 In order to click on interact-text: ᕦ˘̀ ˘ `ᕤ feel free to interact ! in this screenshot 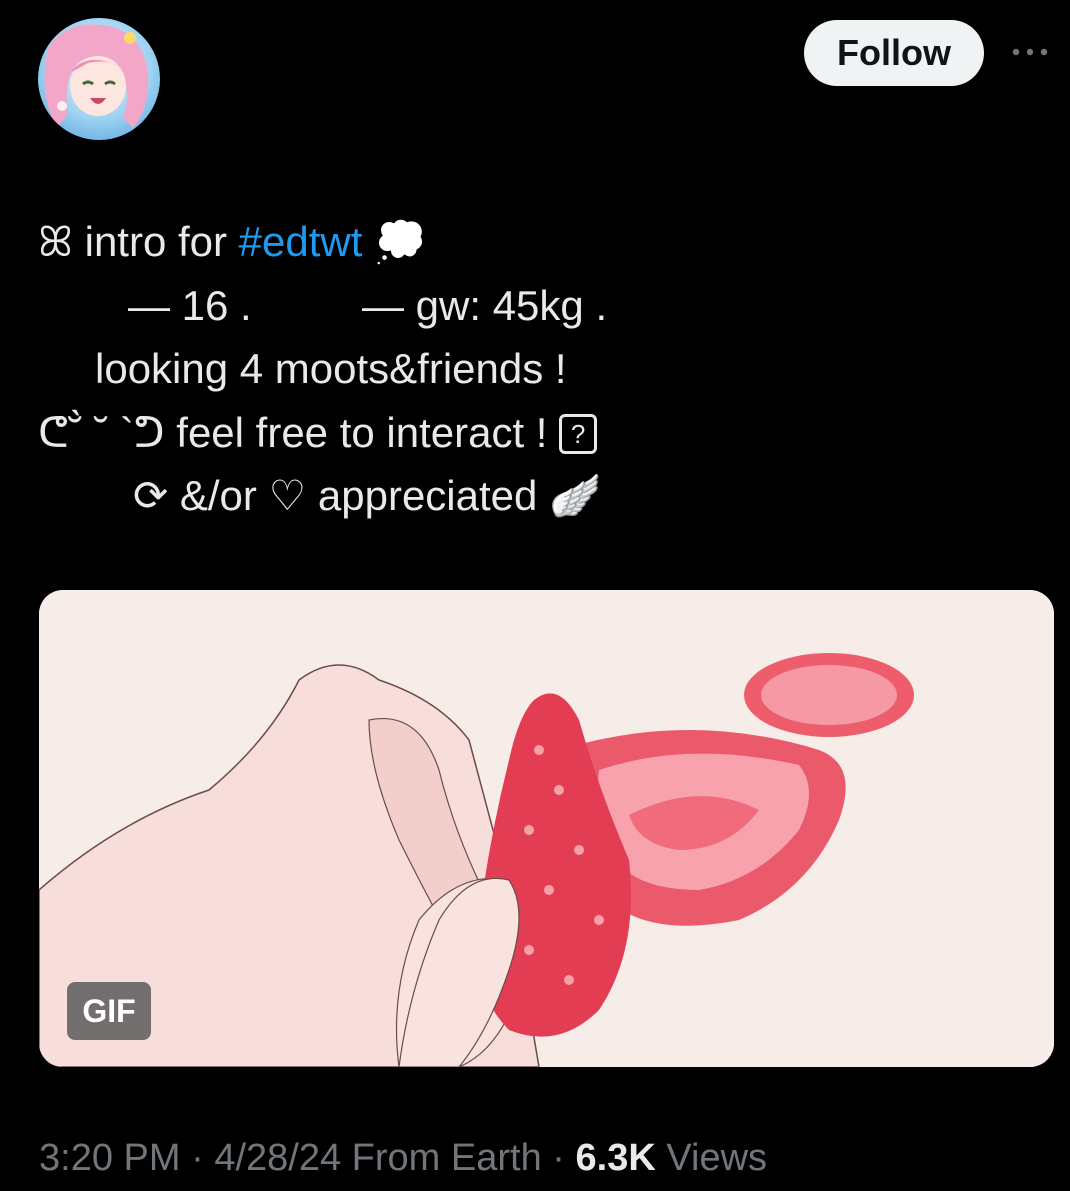, I will do `click(299, 432)`.